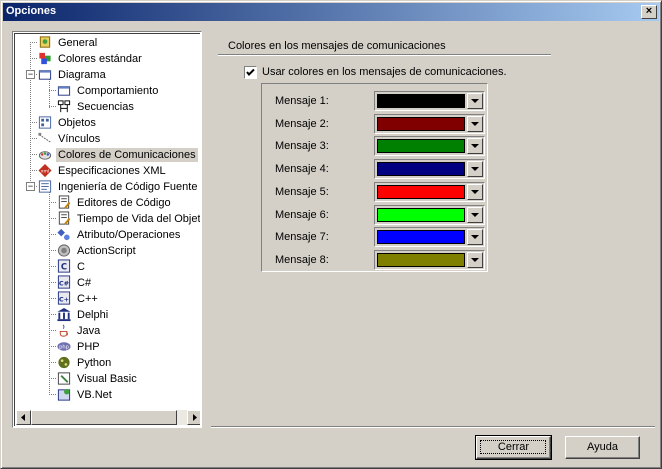 This screenshot has width=662, height=469. I want to click on message-color-row: Mensaje 2:, so click(374, 123).